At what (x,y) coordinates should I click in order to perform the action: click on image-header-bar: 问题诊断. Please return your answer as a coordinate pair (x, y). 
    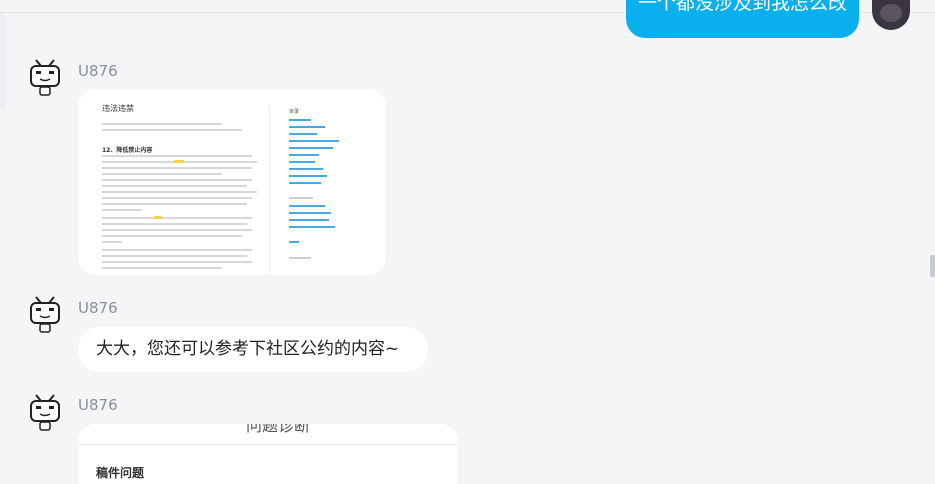
    Looking at the image, I should click on (268, 434).